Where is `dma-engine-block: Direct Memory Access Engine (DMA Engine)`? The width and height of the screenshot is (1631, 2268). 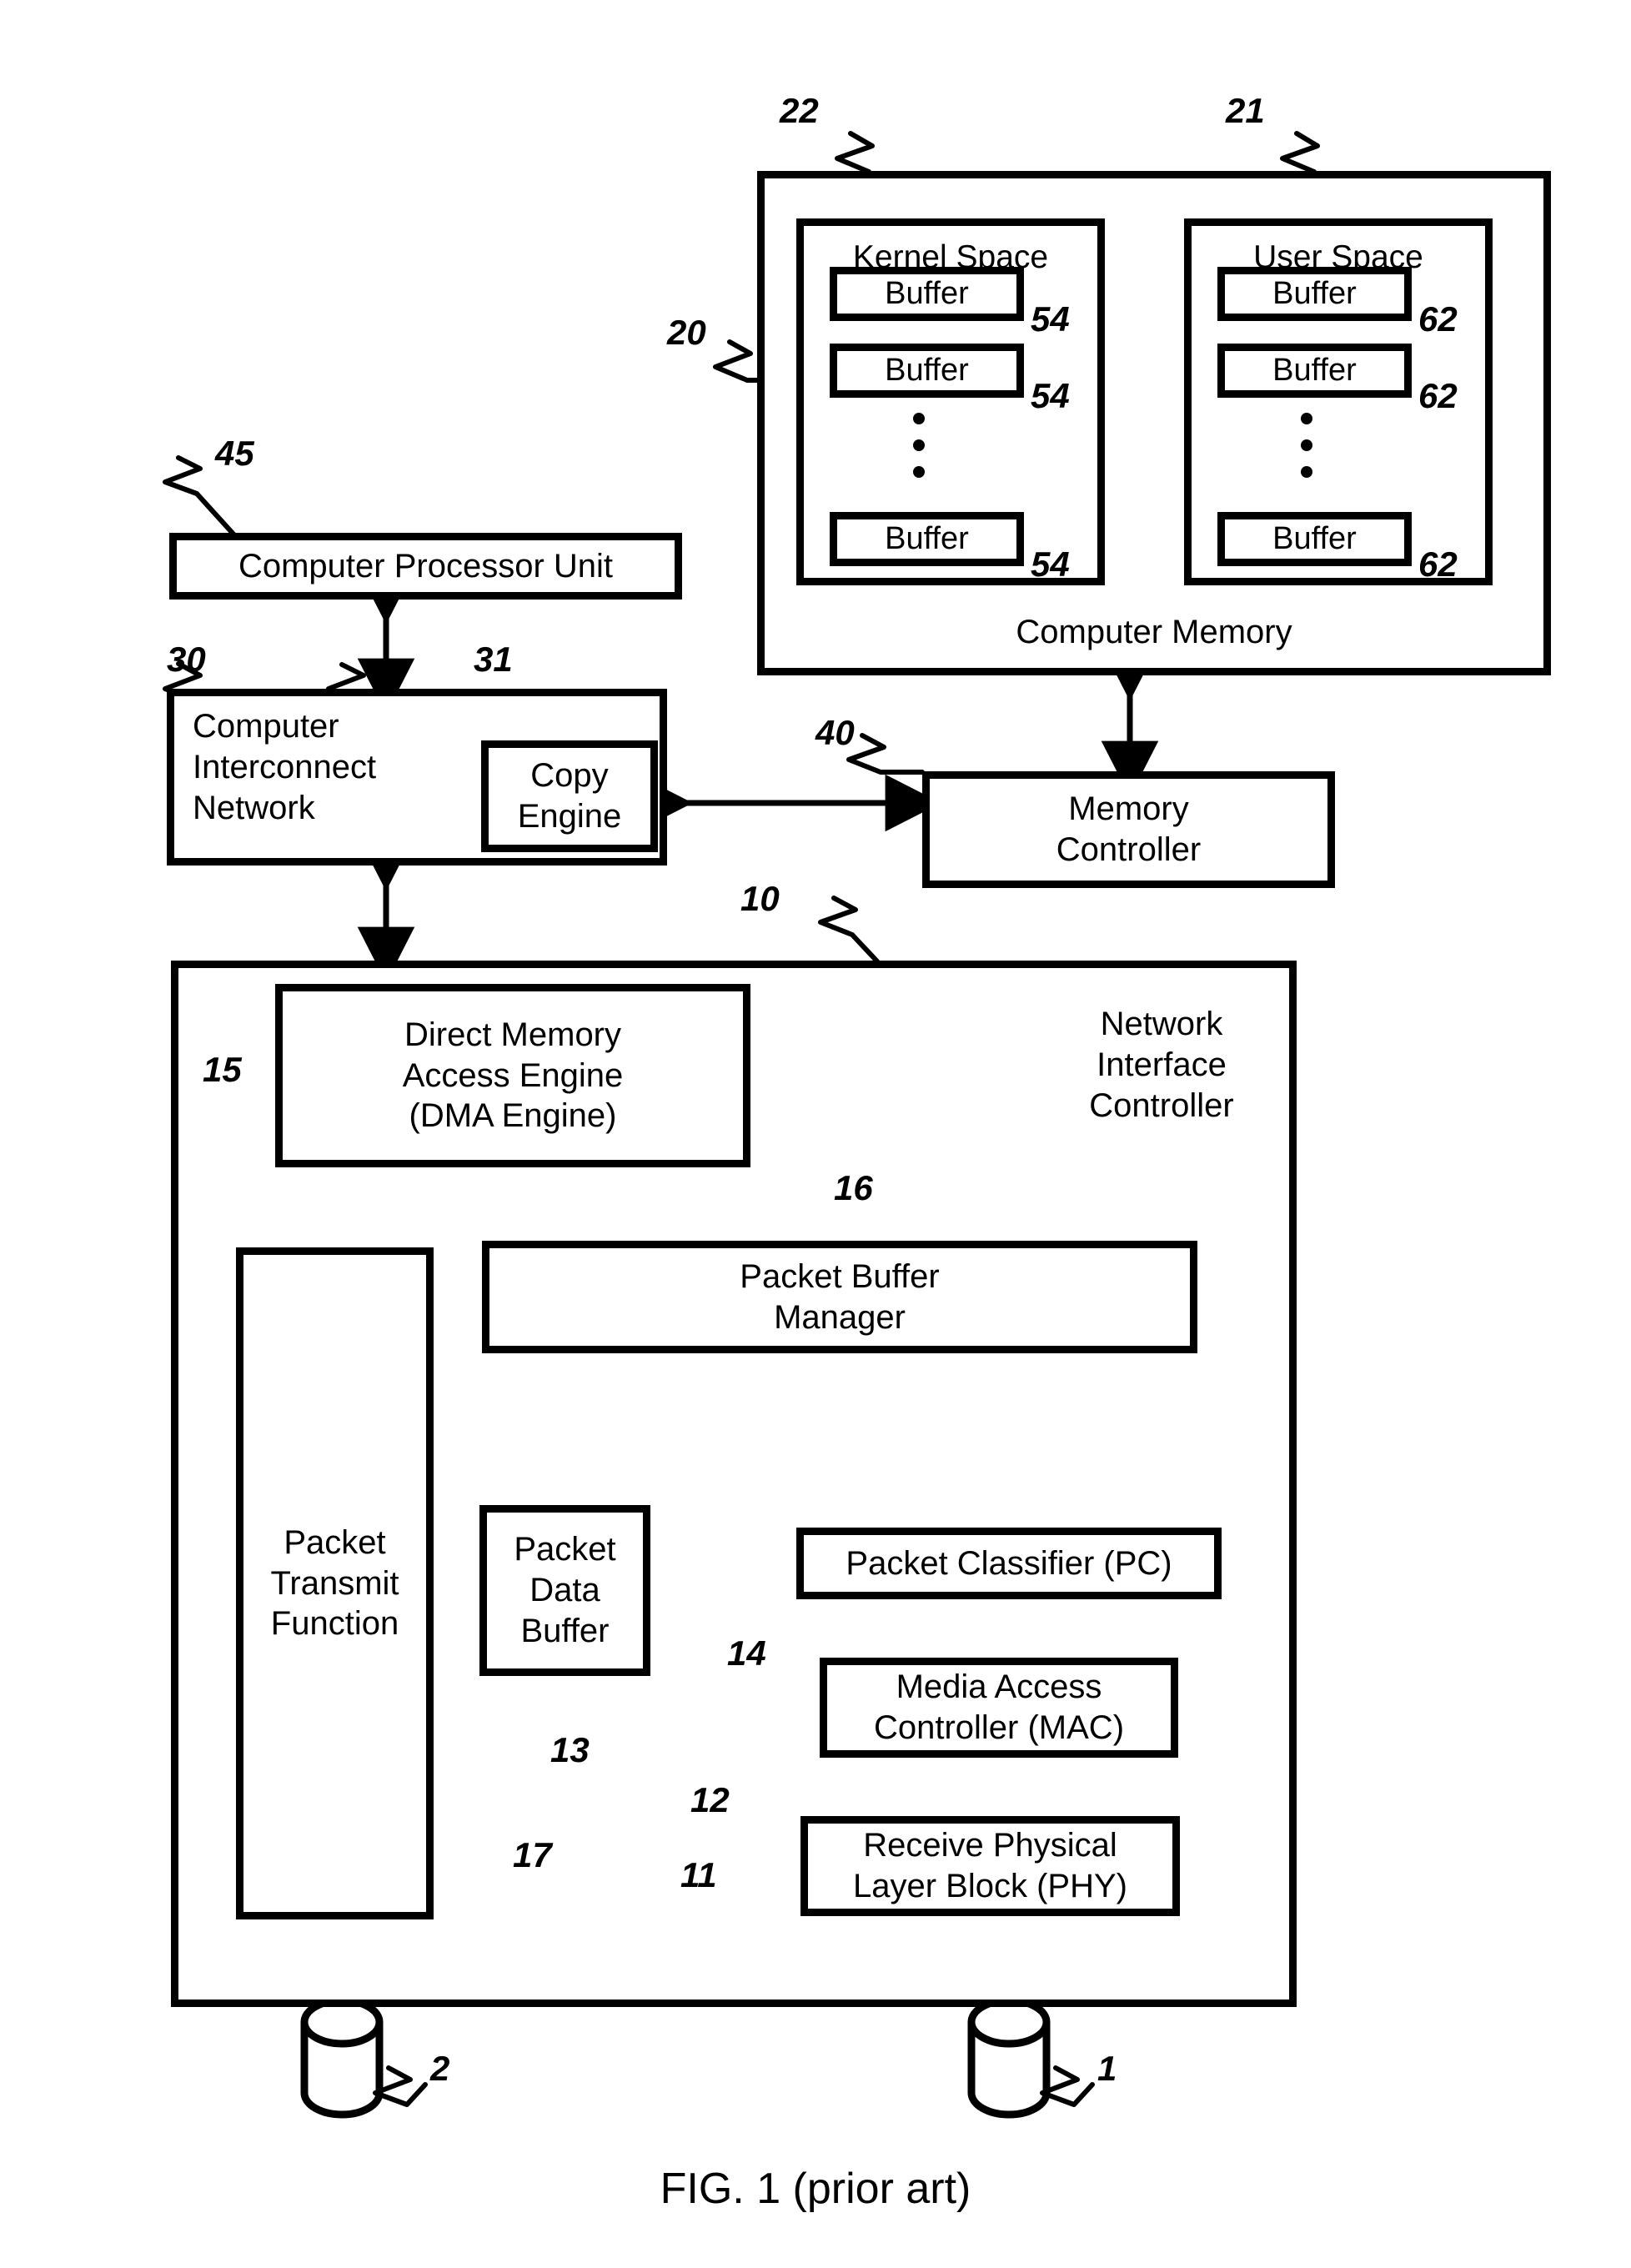
dma-engine-block: Direct Memory Access Engine (DMA Engine) is located at coordinates (512, 1075).